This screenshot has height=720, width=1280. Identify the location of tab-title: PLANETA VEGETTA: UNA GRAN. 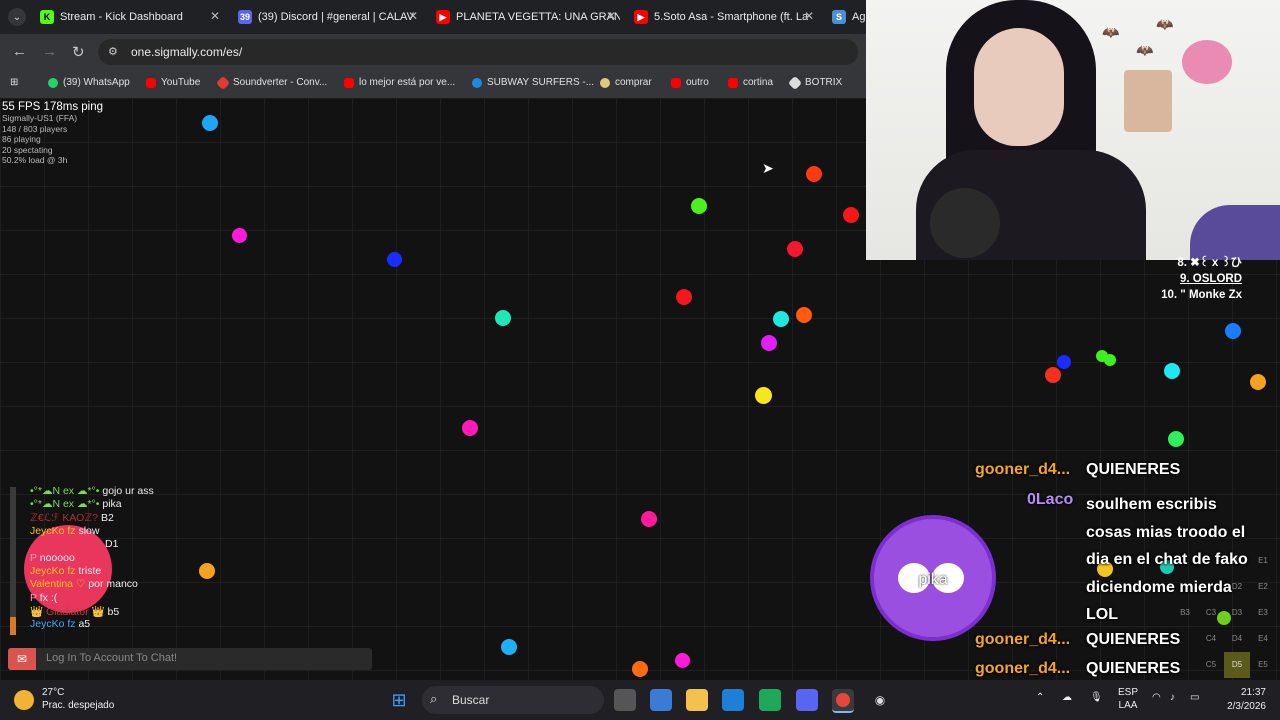
(538, 17).